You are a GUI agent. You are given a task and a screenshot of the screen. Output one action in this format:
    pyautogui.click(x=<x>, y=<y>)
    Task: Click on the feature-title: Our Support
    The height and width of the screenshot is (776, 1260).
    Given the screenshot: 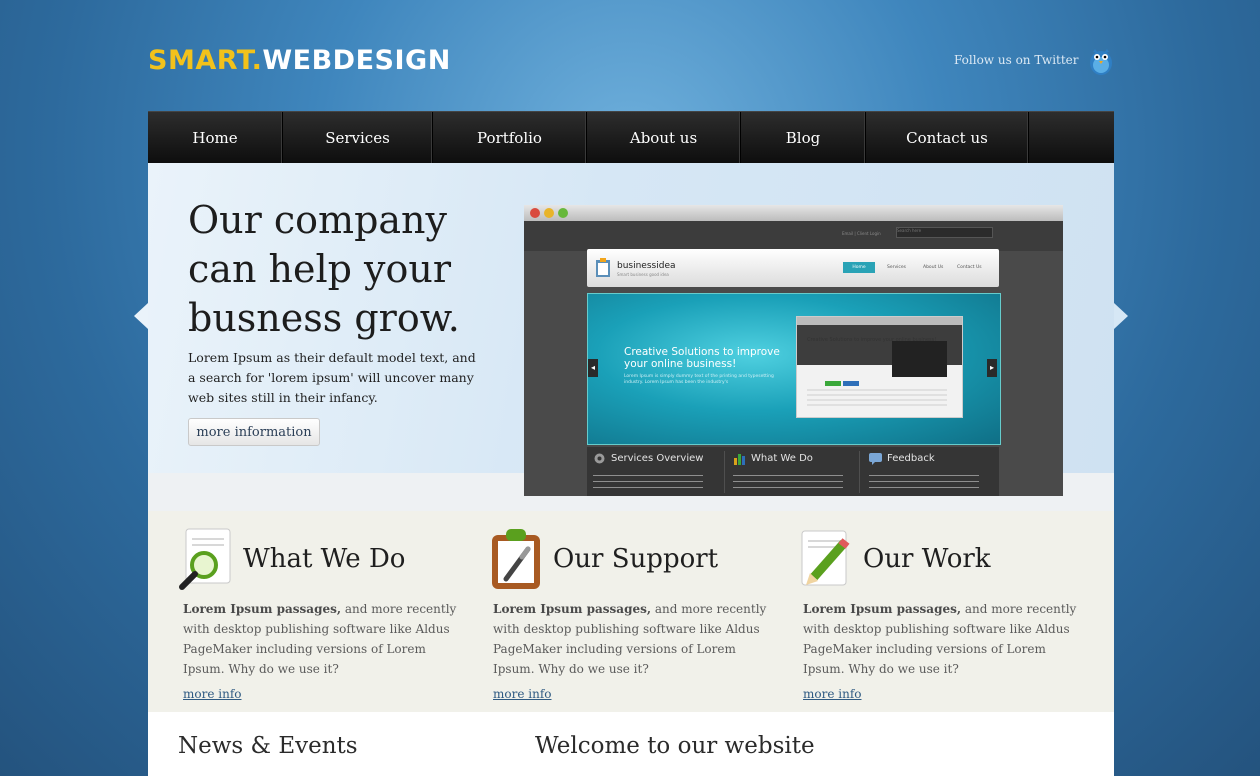 What is the action you would take?
    pyautogui.click(x=636, y=559)
    